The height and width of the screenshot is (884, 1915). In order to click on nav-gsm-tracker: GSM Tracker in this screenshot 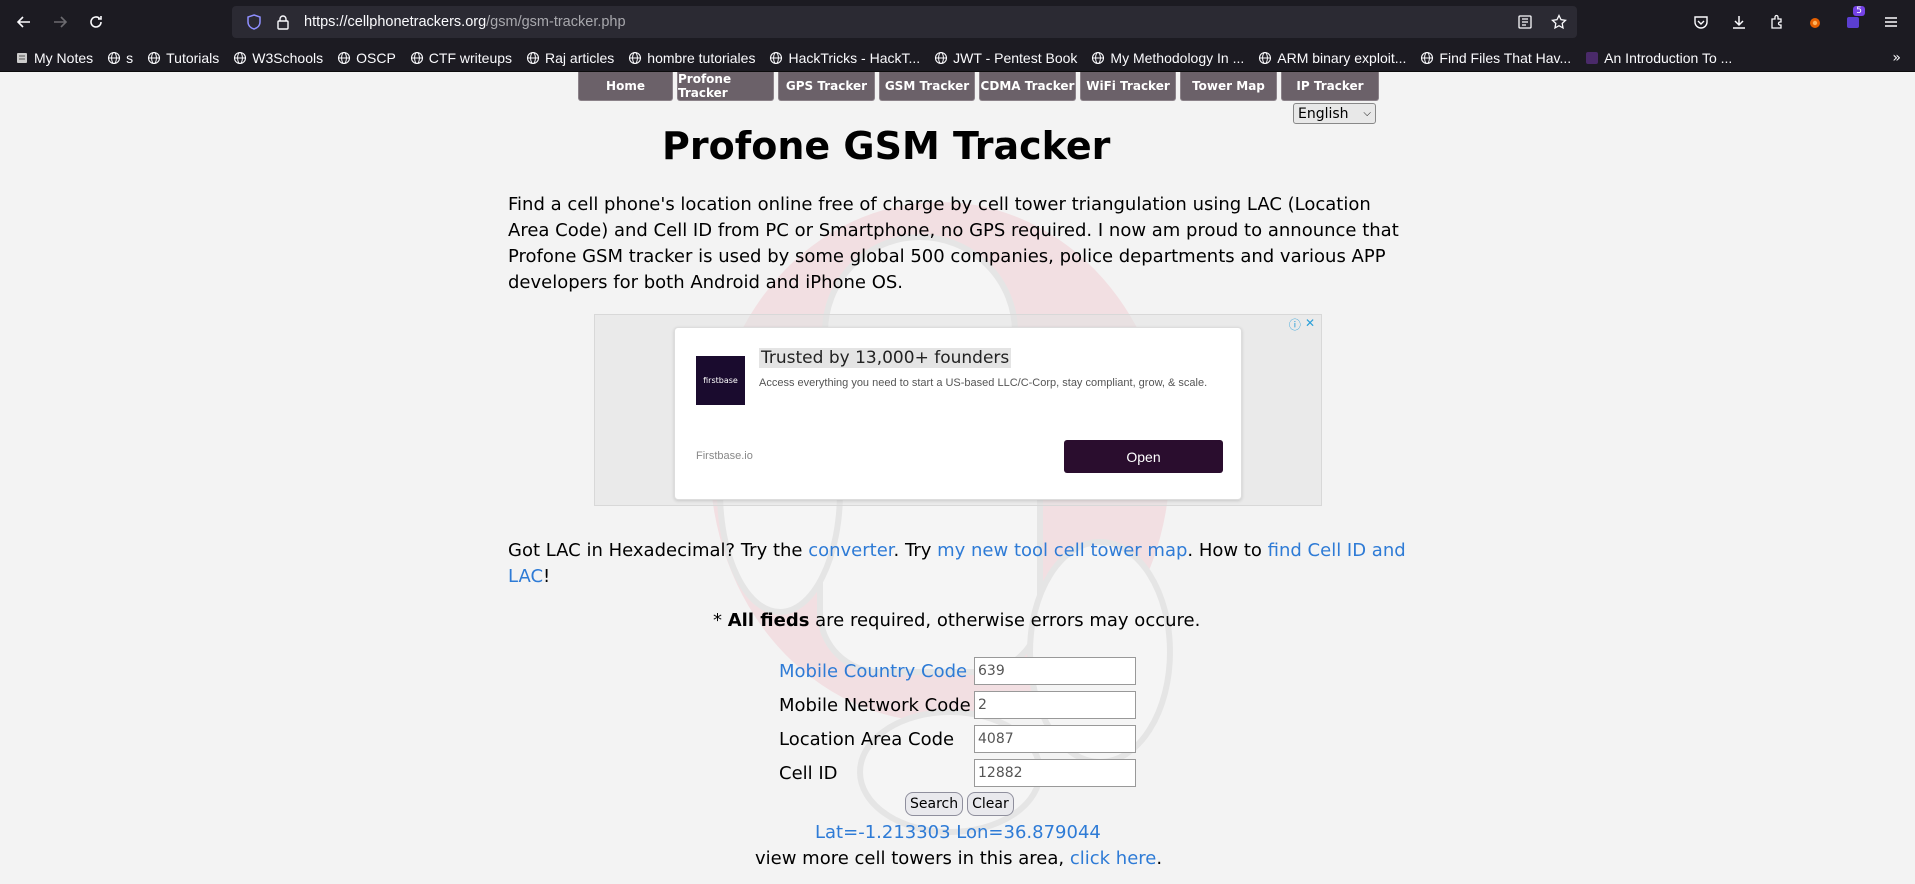, I will do `click(927, 86)`.